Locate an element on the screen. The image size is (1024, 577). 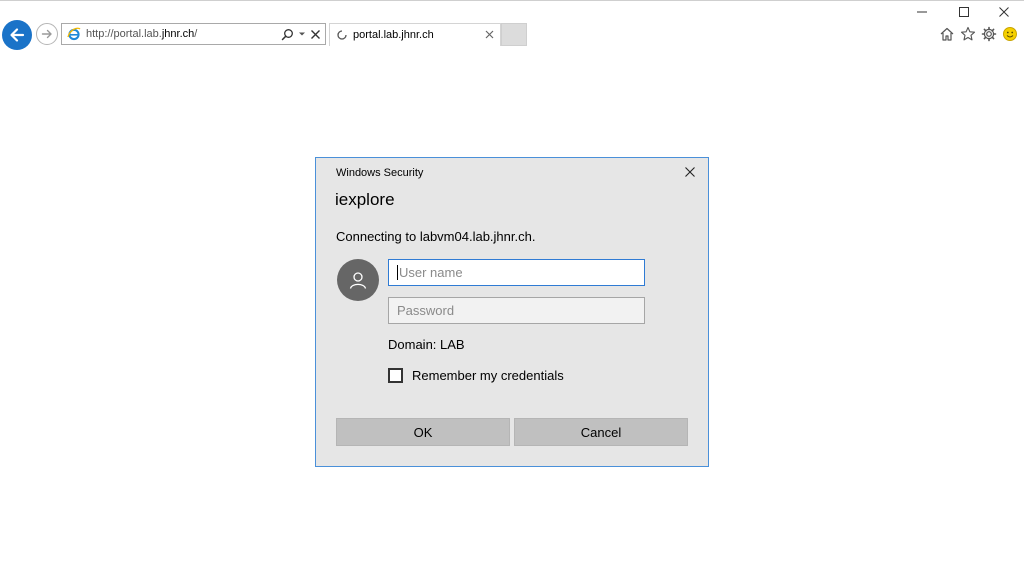
stop-close-icon is located at coordinates (315, 34).